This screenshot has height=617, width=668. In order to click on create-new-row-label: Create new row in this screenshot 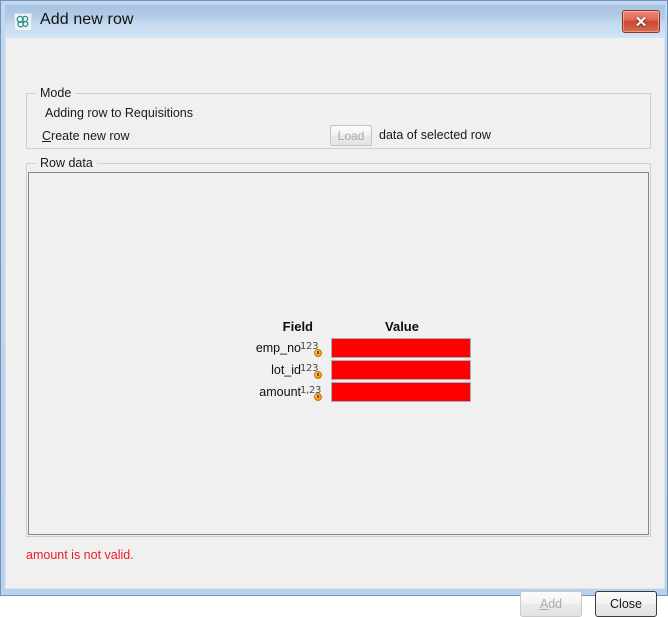, I will do `click(86, 136)`.